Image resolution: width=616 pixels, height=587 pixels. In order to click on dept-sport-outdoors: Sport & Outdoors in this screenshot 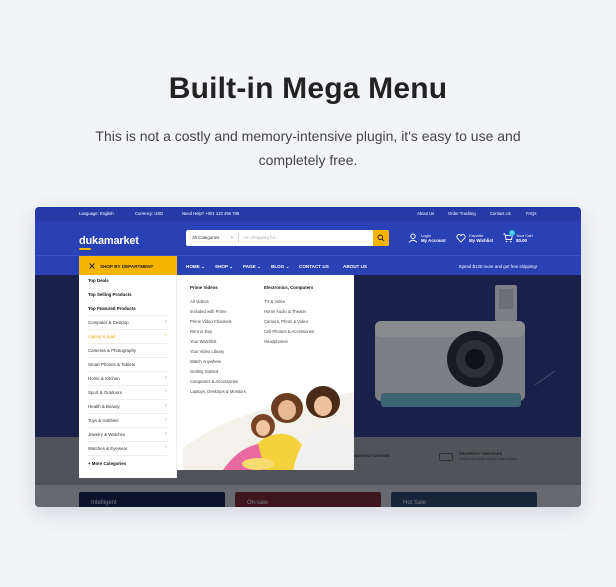, I will do `click(105, 392)`.